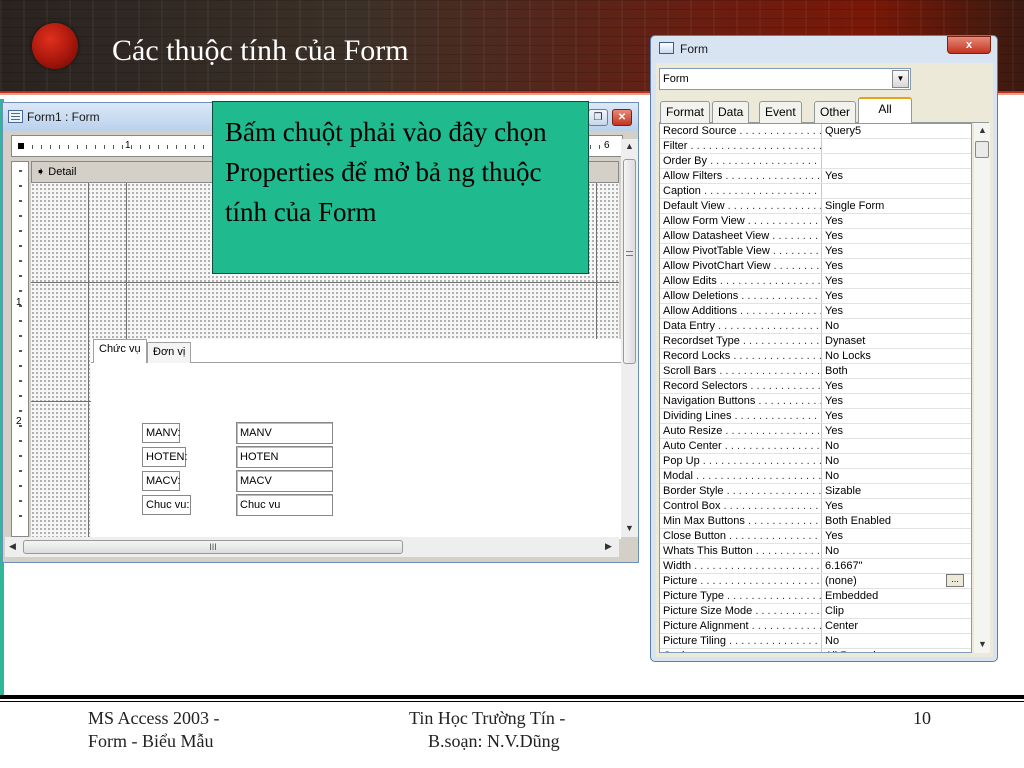 The height and width of the screenshot is (768, 1024). I want to click on chucvu-label: Chuc vu:, so click(166, 505).